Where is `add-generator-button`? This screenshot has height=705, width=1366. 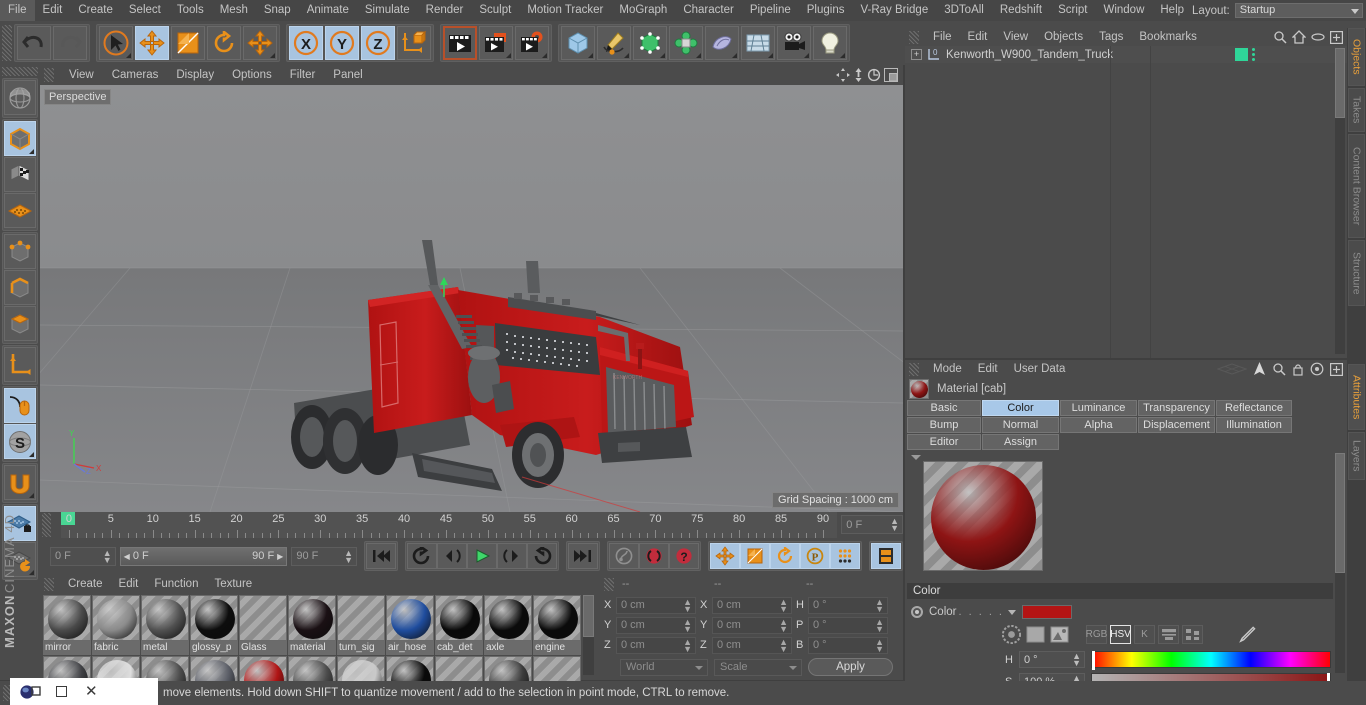 add-generator-button is located at coordinates (650, 43).